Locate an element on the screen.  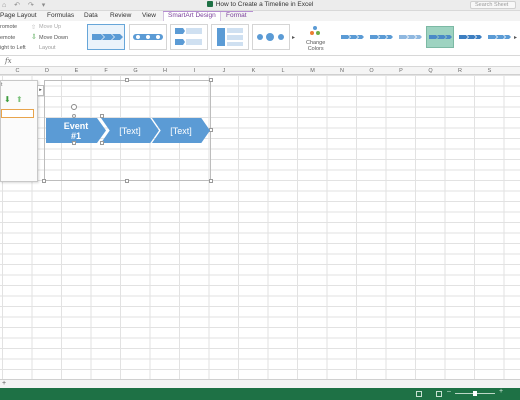
column-header-h: H is located at coordinates (165, 71).